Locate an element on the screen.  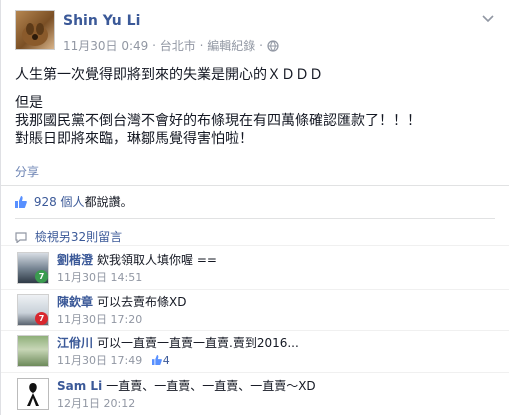
likes-count-link: 928 個人 is located at coordinates (59, 202).